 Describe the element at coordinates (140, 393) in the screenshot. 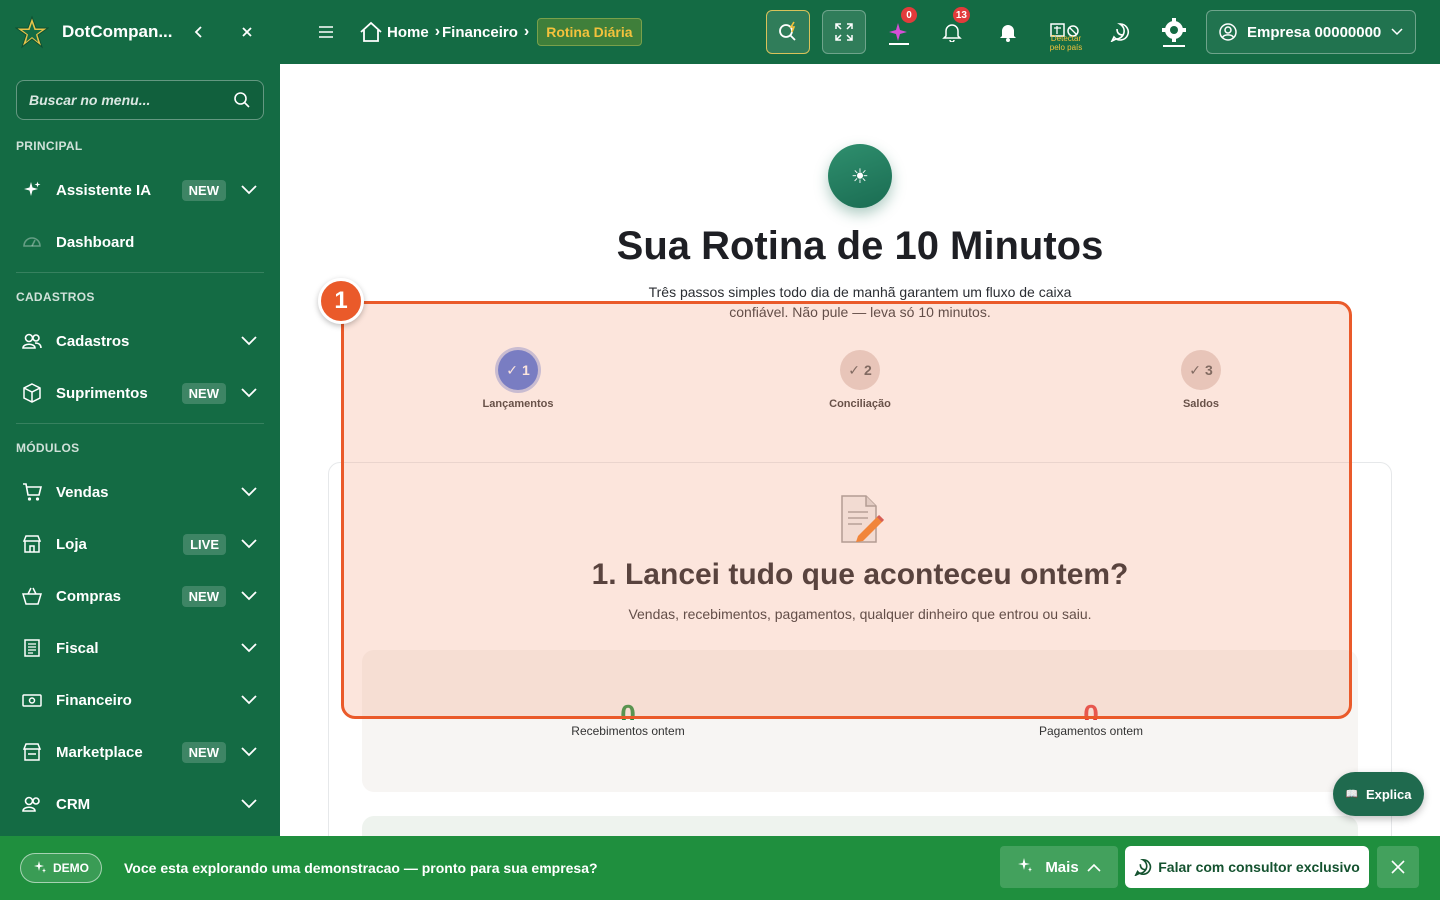

I see `sidebar-item-suprimentos: Suprimentos NEW` at that location.